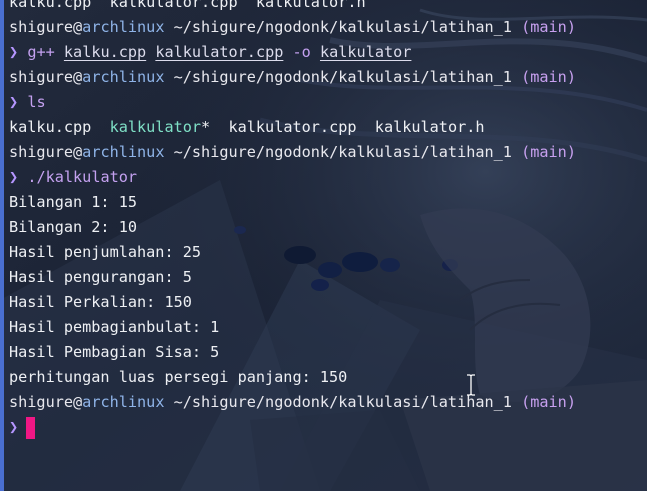 The width and height of the screenshot is (647, 491). Describe the element at coordinates (429, 127) in the screenshot. I see `ls-file: kalkulator.h` at that location.